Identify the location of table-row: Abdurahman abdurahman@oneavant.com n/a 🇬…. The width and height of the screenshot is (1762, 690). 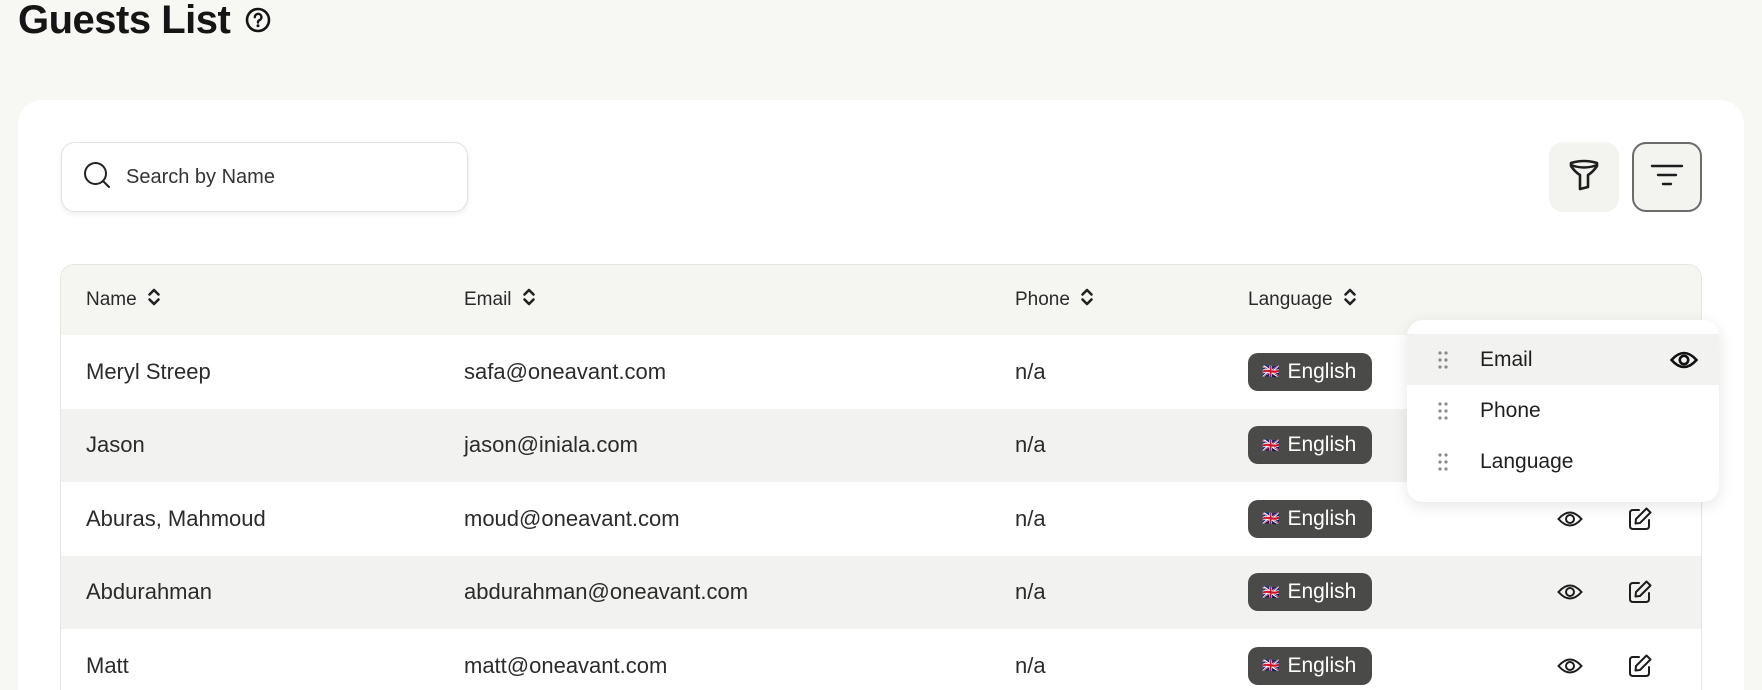
(881, 592).